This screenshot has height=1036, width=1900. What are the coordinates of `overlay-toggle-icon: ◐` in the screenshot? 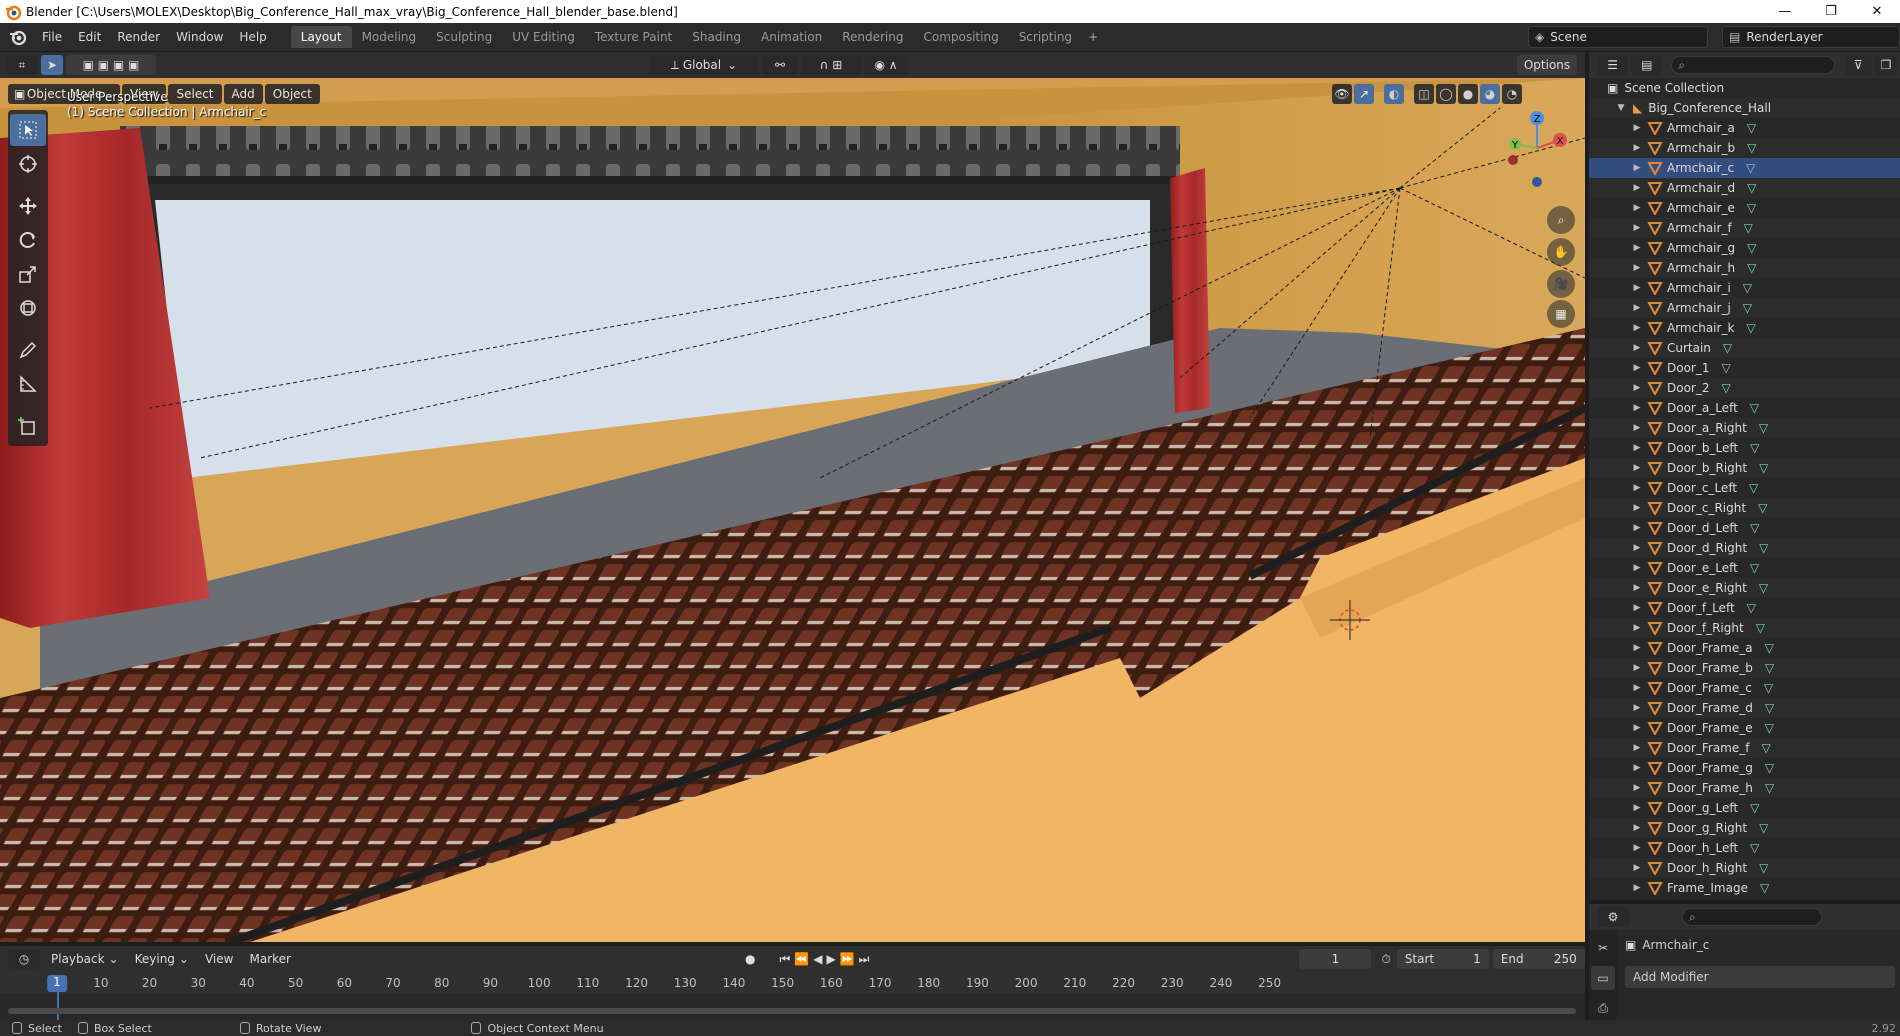 It's located at (1394, 94).